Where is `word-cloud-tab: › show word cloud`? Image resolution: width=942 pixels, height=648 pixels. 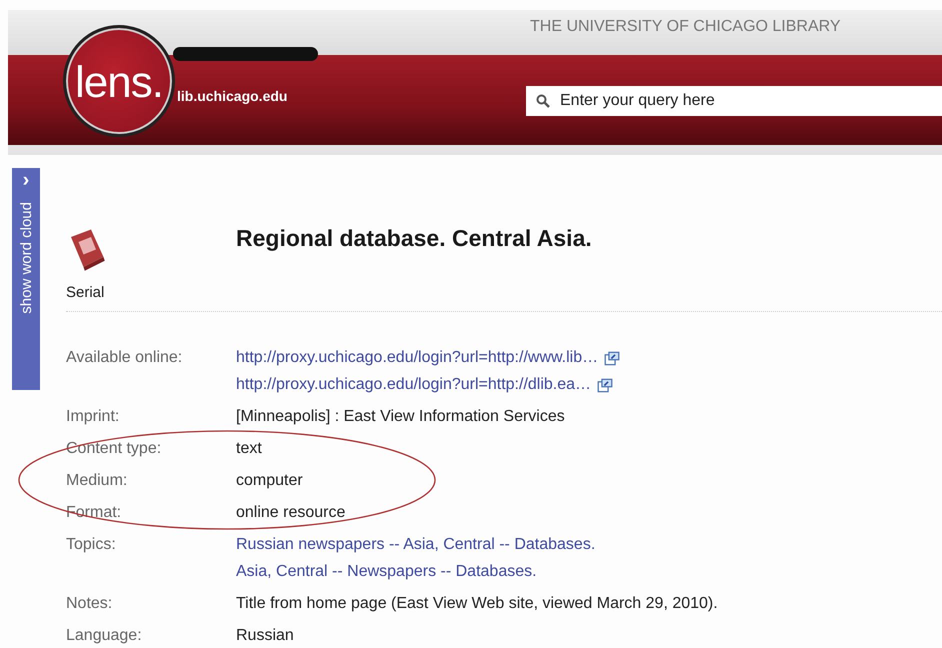 word-cloud-tab: › show word cloud is located at coordinates (26, 279).